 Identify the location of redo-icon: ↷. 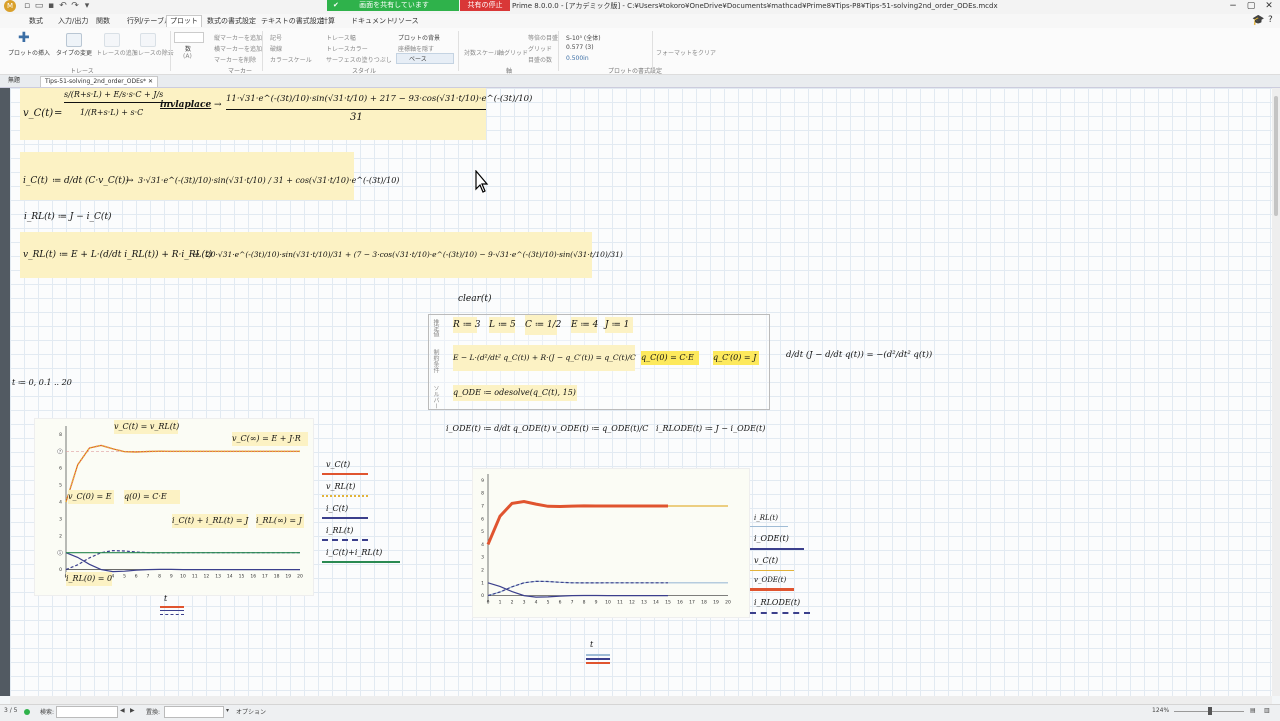
(75, 6).